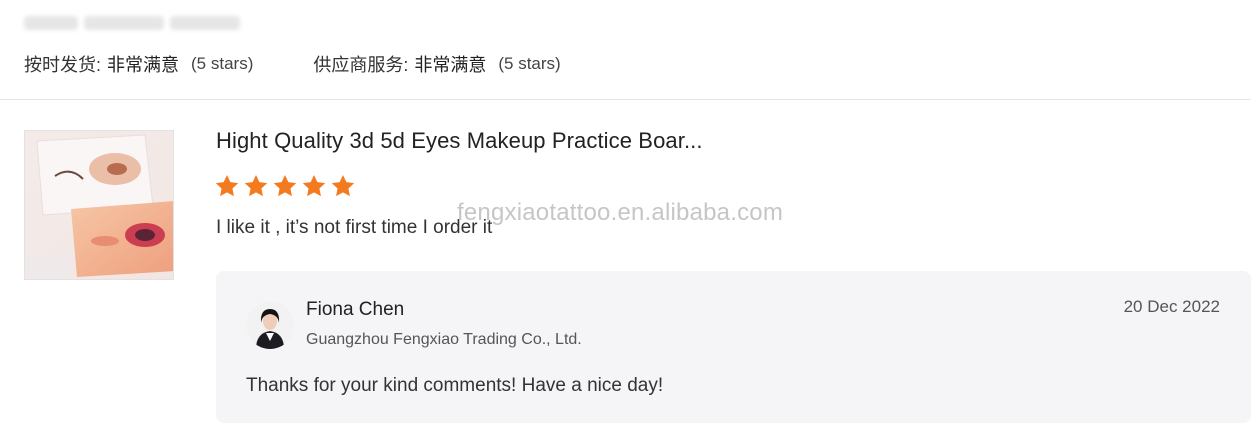  What do you see at coordinates (144, 23) in the screenshot?
I see `blurred-header-text` at bounding box center [144, 23].